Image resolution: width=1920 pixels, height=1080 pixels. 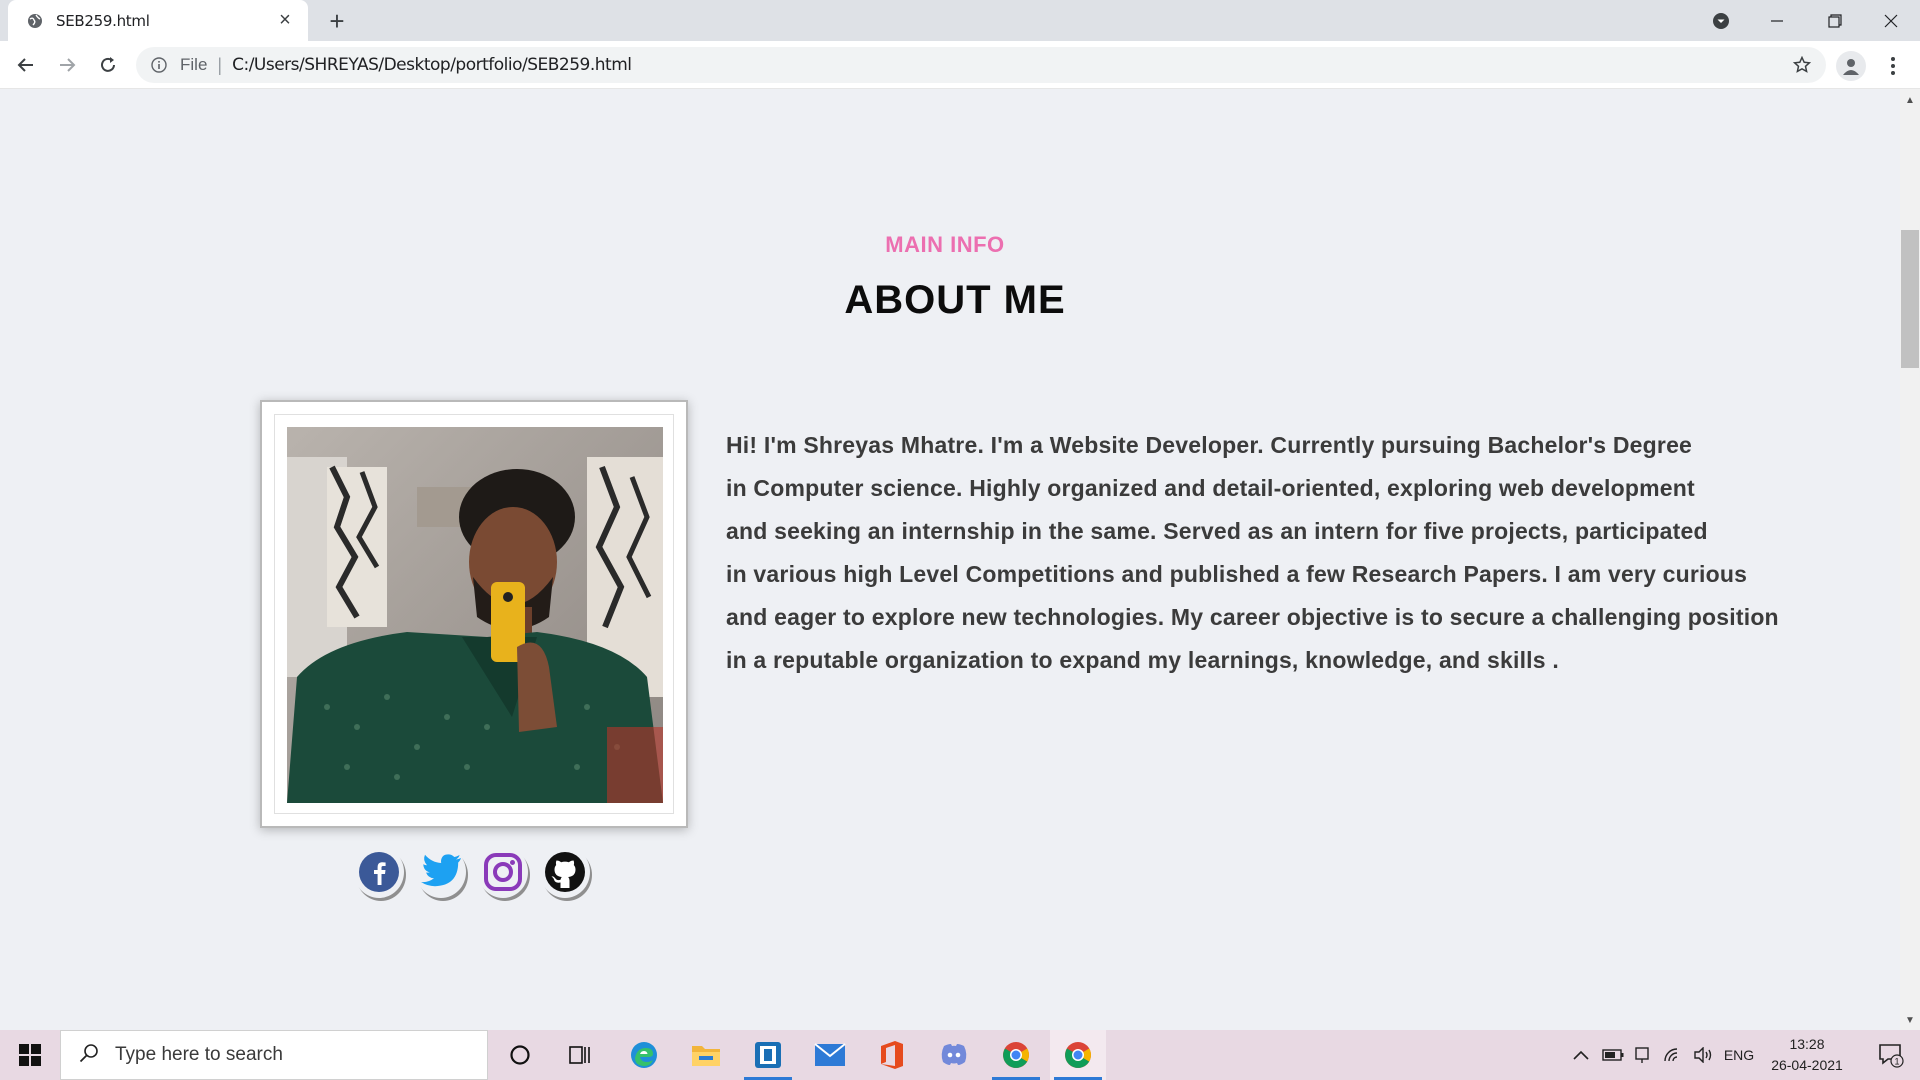 I want to click on profile-photo, so click(x=475, y=615).